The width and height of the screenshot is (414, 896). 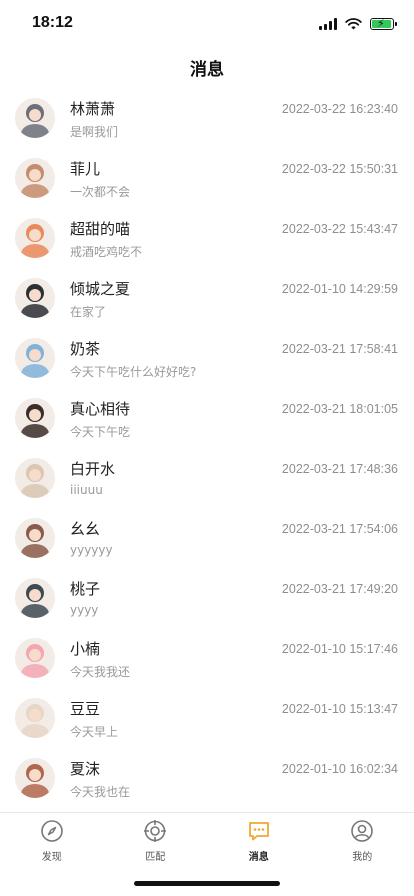 I want to click on conversation-row: 豆豆今天早上 2022-01-10 15:13:47, so click(x=207, y=720).